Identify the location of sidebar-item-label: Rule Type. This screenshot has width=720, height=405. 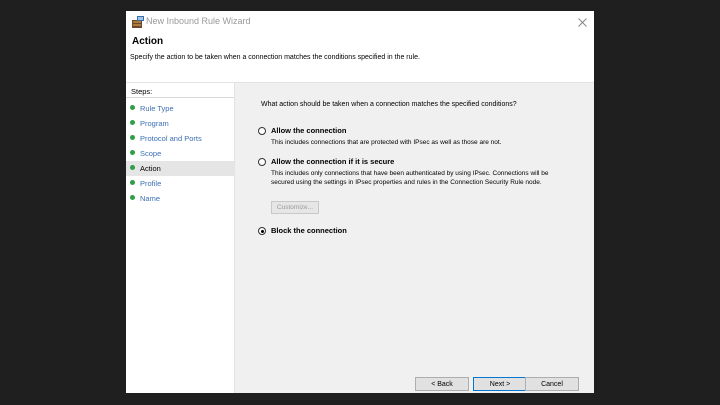
(157, 108).